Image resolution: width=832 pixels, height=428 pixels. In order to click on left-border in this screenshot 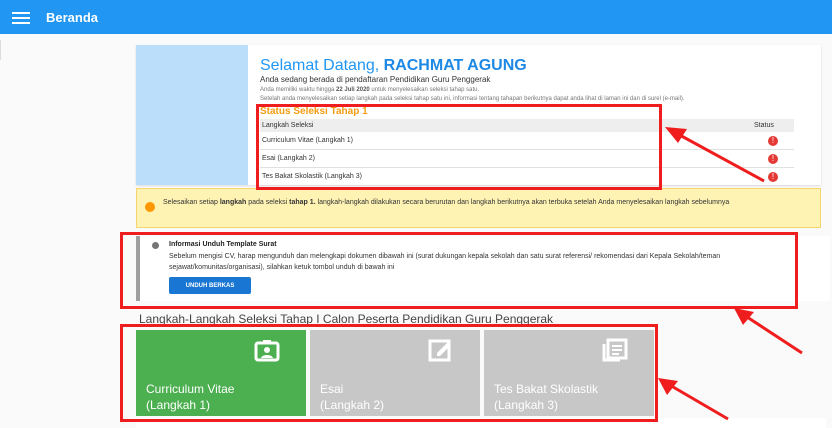, I will do `click(4, 50)`.